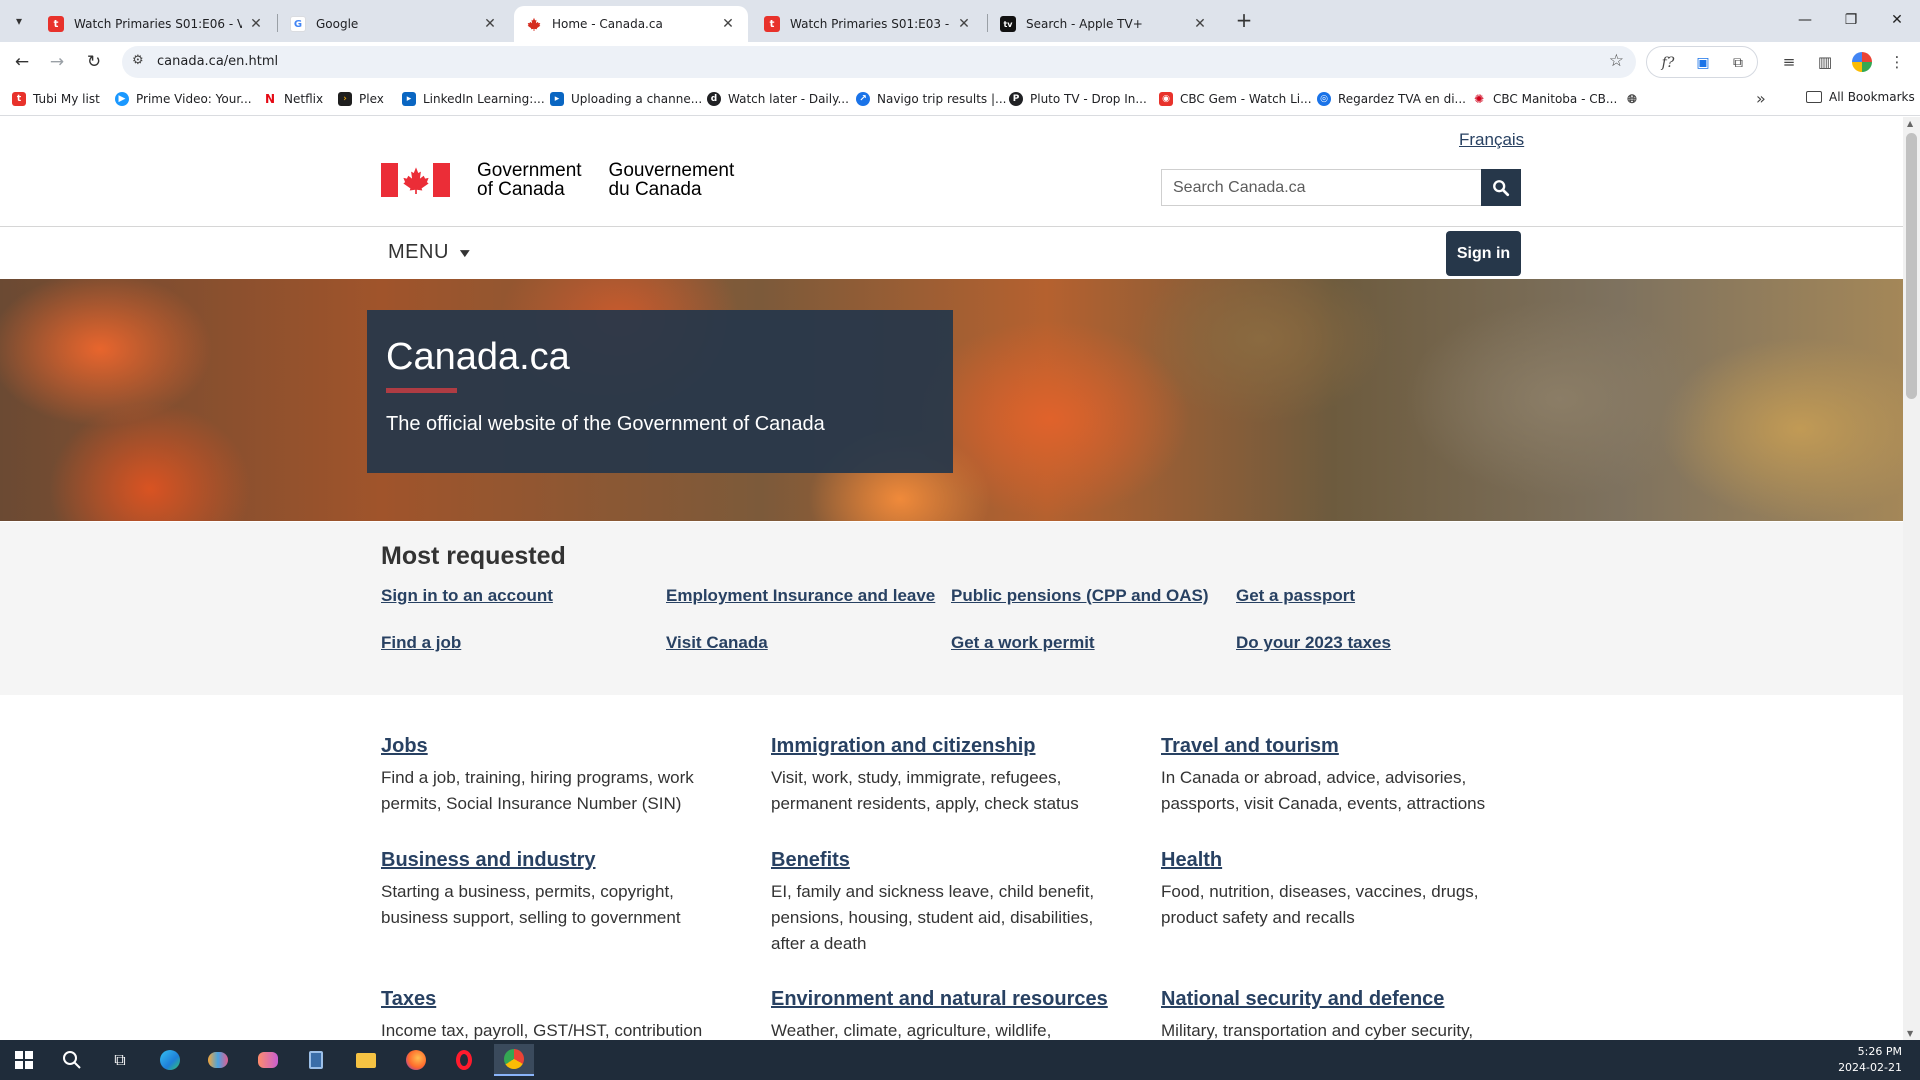 The width and height of the screenshot is (1920, 1080). What do you see at coordinates (416, 1060) in the screenshot?
I see `firefox-icon` at bounding box center [416, 1060].